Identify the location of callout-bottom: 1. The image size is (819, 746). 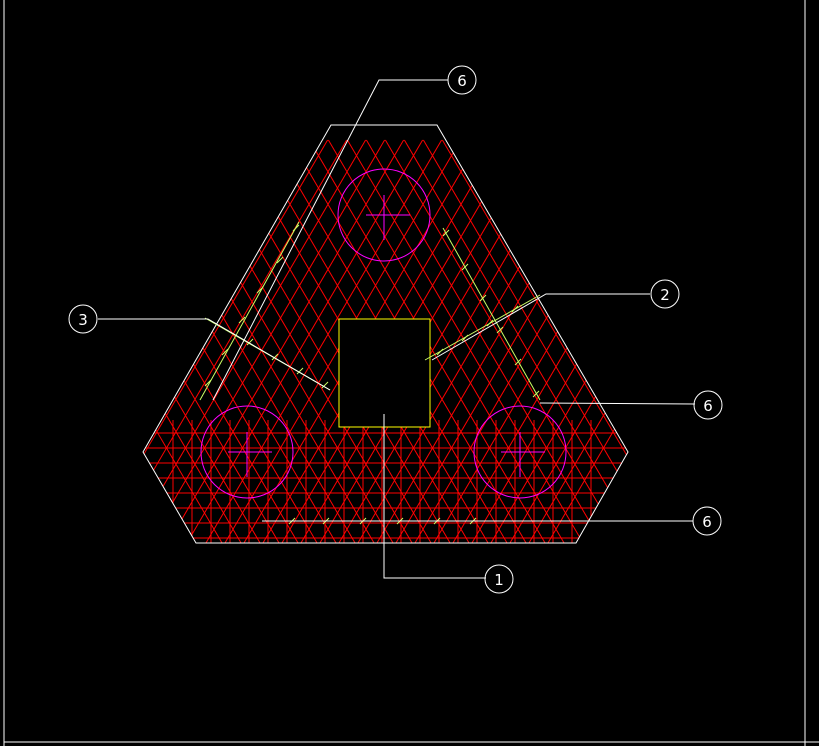
(499, 579).